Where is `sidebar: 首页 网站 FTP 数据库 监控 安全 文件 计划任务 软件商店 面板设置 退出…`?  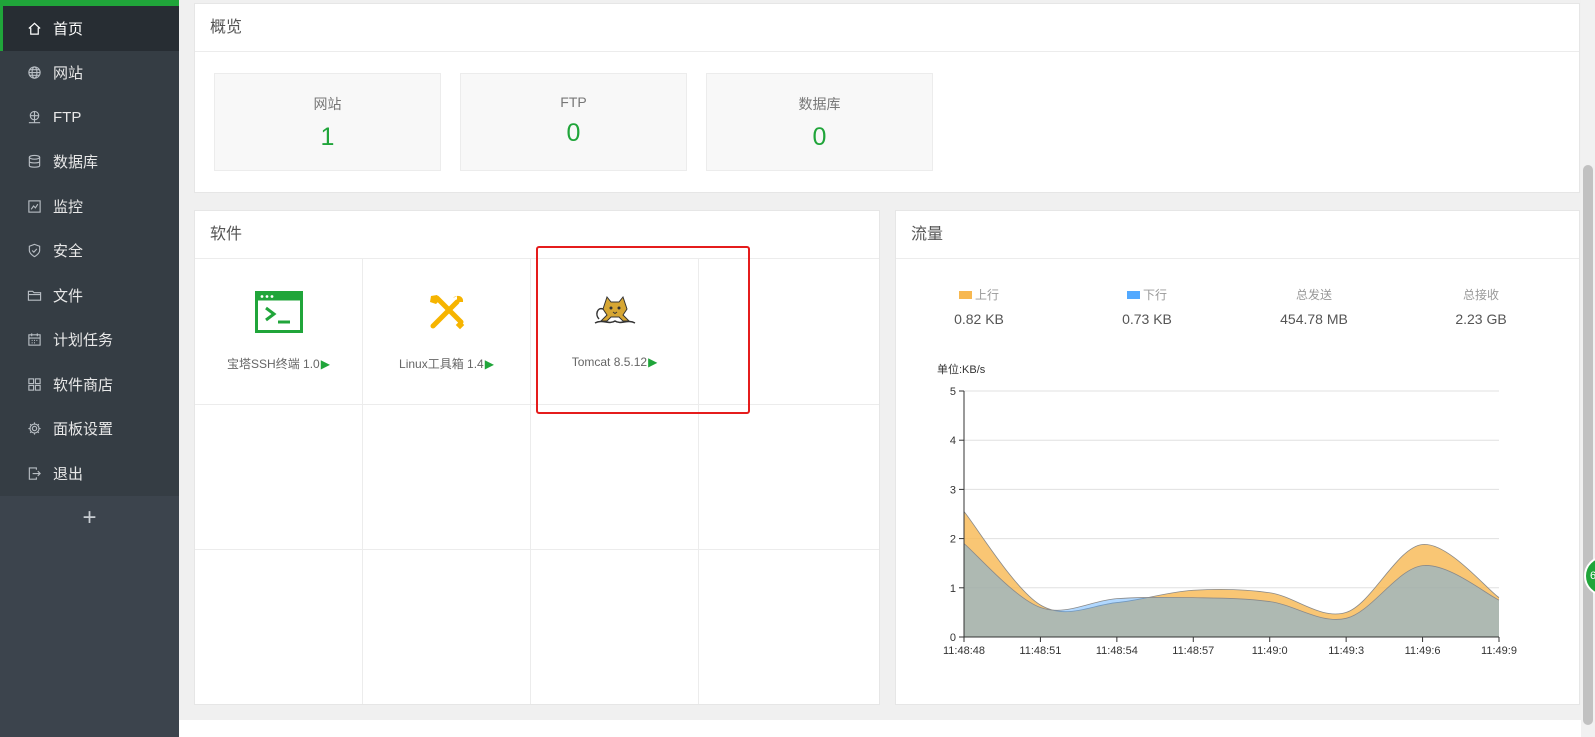 sidebar: 首页 网站 FTP 数据库 监控 安全 文件 计划任务 软件商店 面板设置 退出… is located at coordinates (89, 368).